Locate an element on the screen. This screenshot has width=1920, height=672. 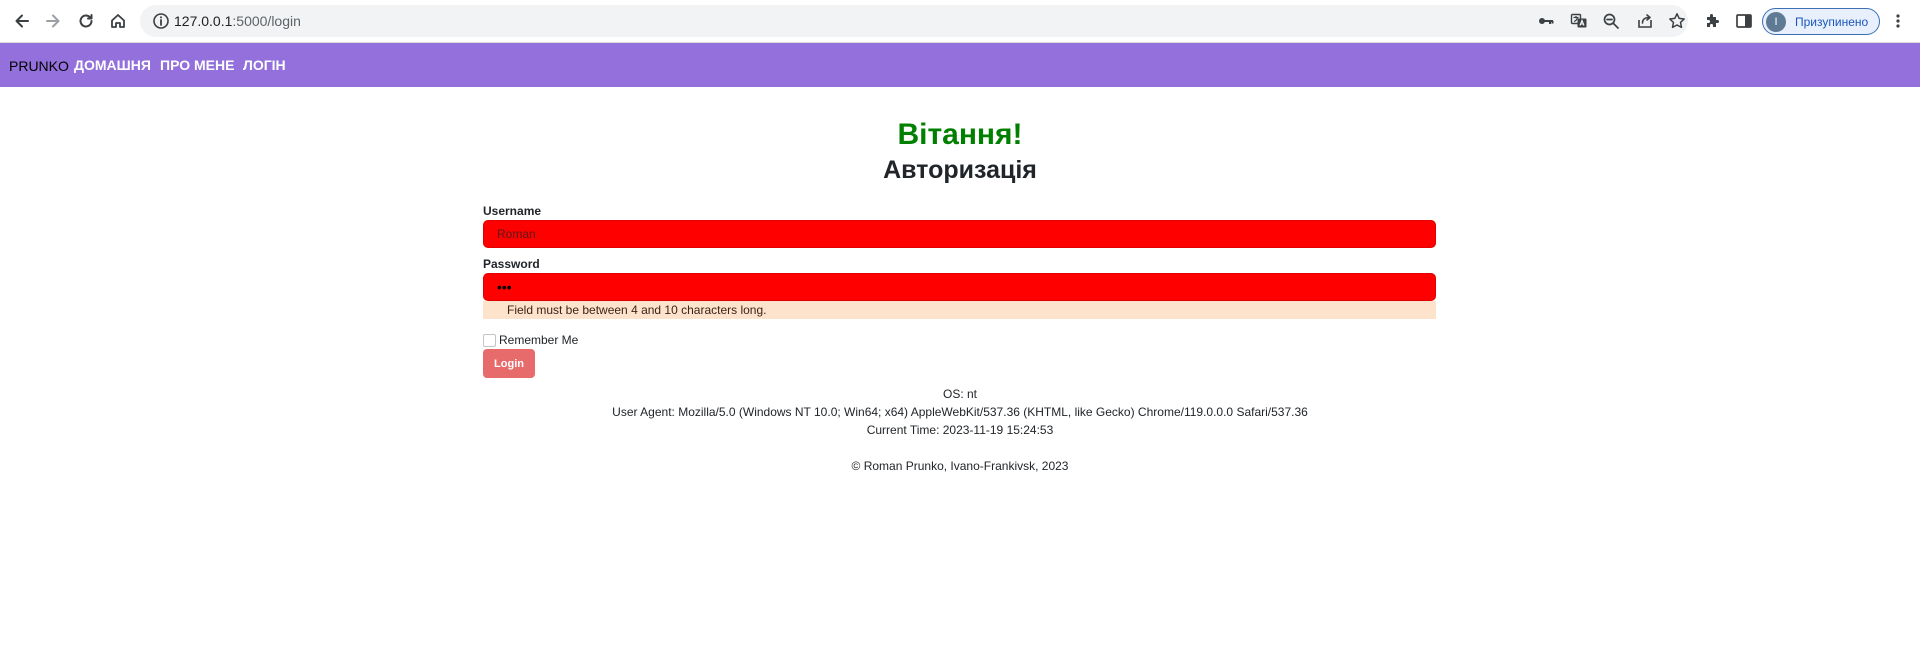
zoom-button is located at coordinates (1611, 21).